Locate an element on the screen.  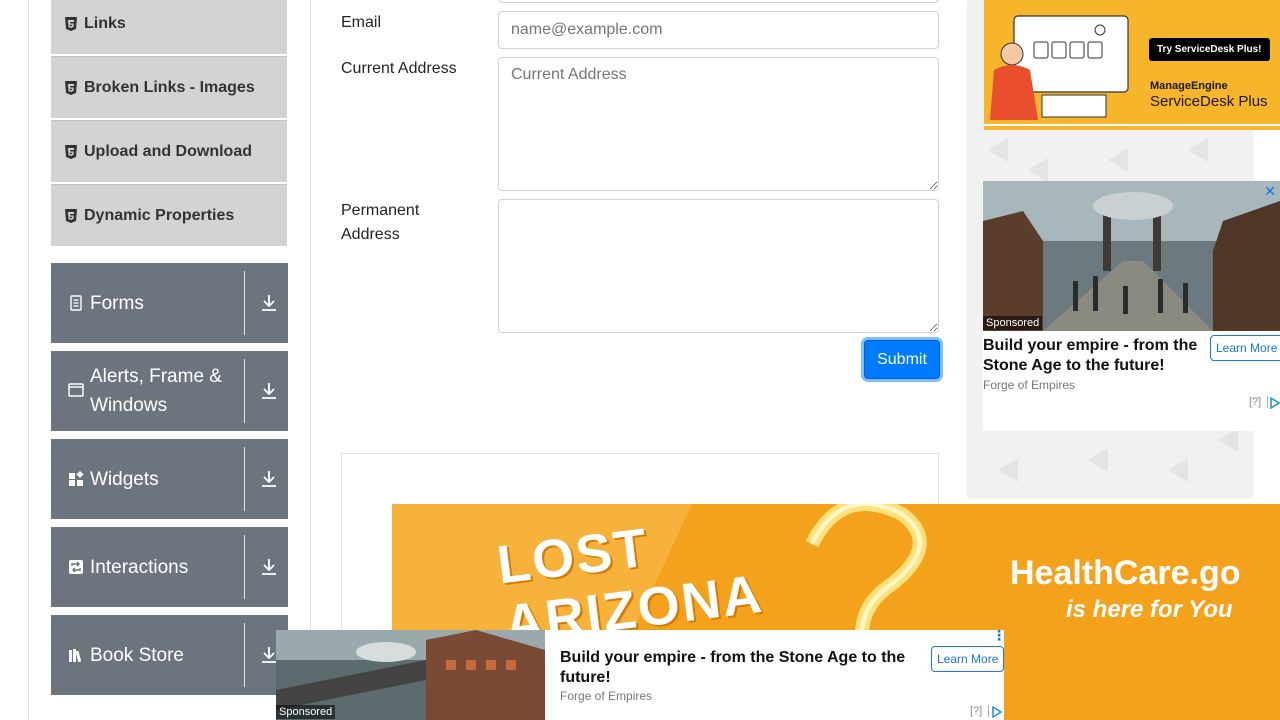
document-icon is located at coordinates (76, 303).